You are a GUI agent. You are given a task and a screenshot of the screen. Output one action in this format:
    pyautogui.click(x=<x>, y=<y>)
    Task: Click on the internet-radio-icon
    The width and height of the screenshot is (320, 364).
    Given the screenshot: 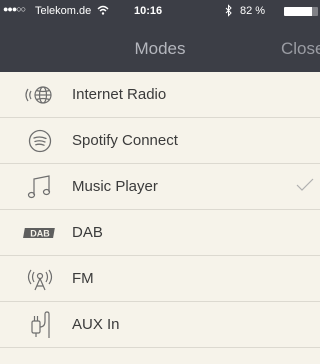 What is the action you would take?
    pyautogui.click(x=40, y=95)
    